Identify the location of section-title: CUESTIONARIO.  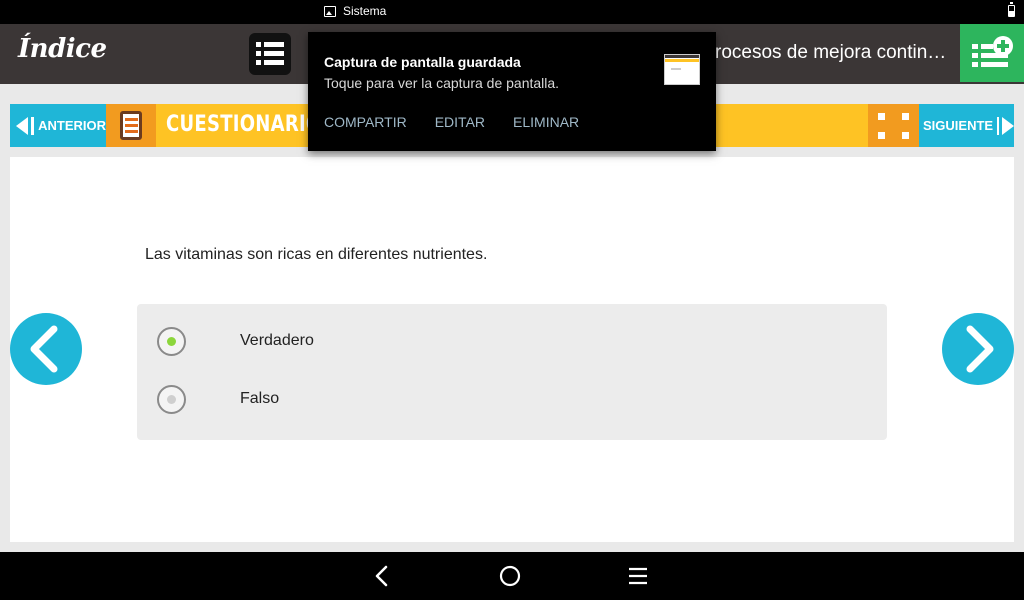
(244, 124).